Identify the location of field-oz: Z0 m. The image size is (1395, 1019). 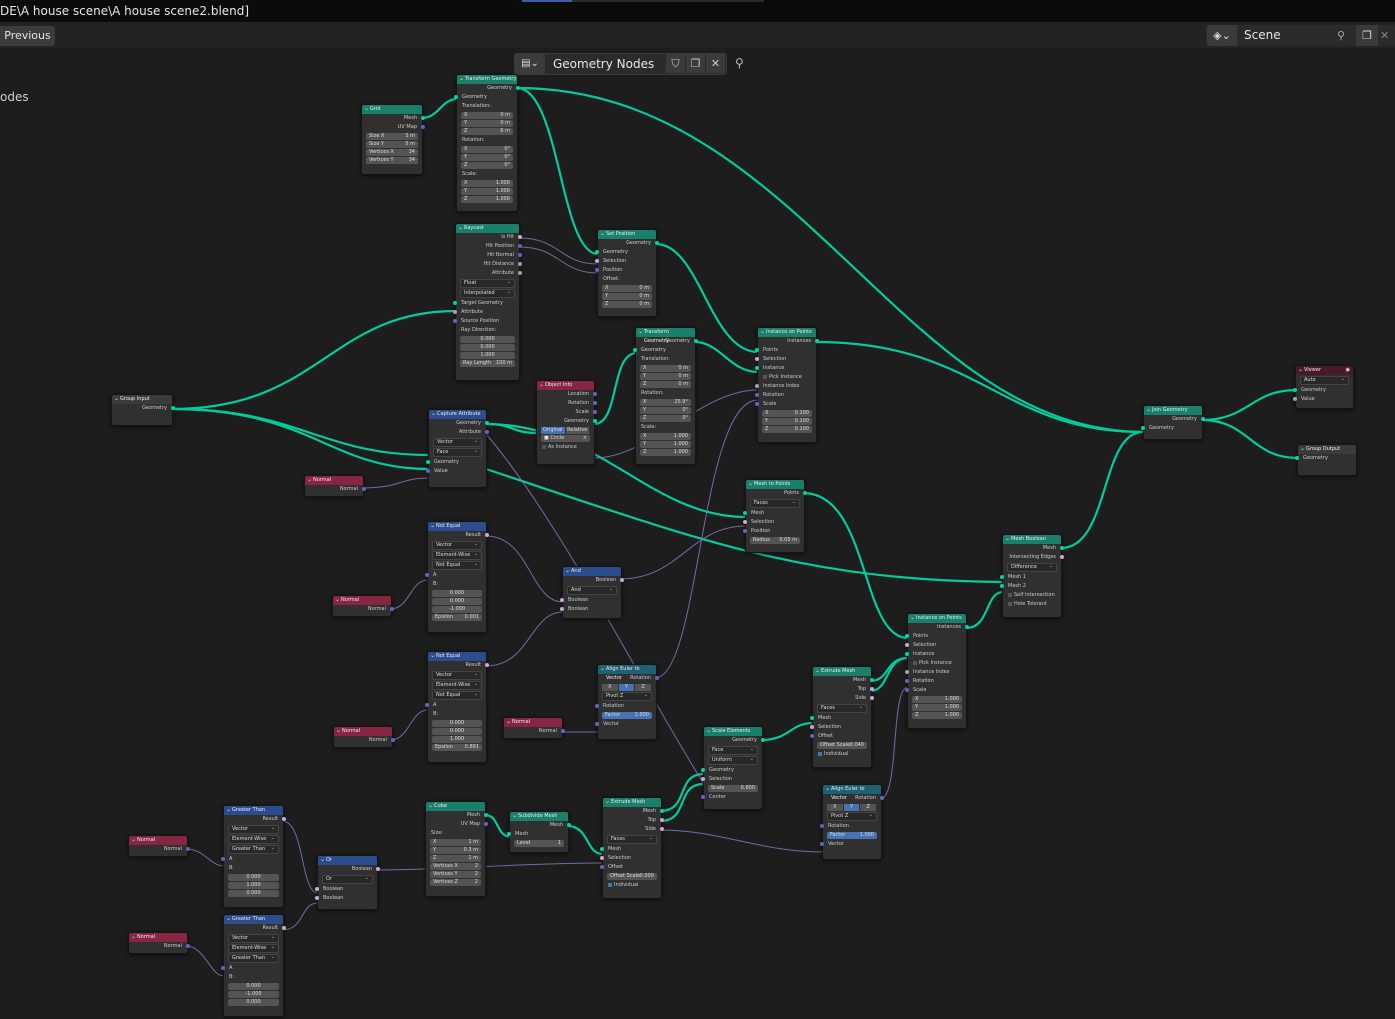
(627, 304).